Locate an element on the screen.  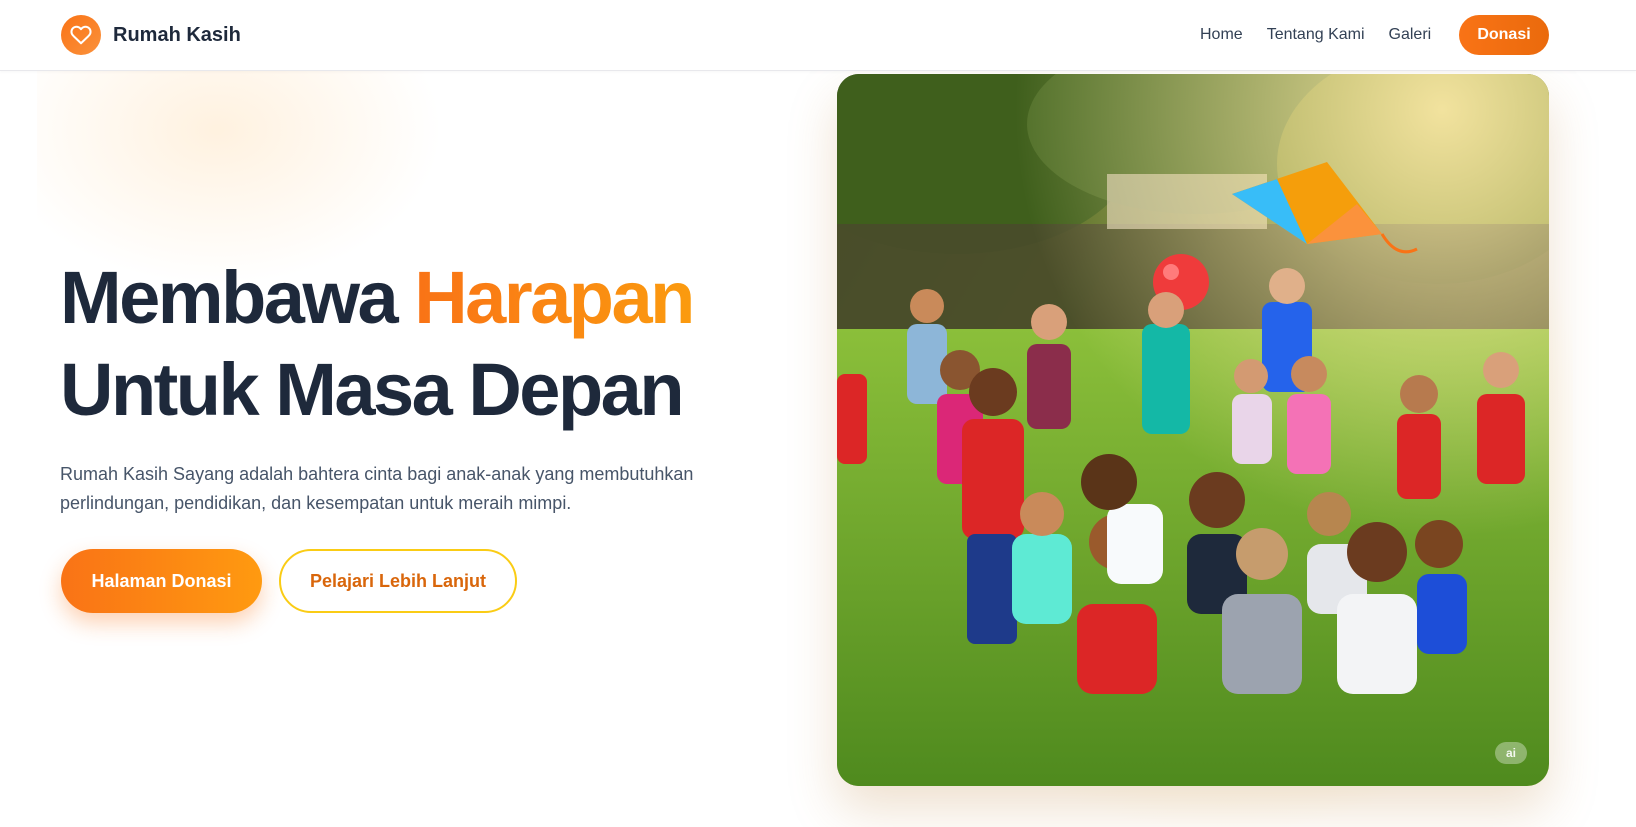
hero-title-accent: Harapan is located at coordinates (554, 297).